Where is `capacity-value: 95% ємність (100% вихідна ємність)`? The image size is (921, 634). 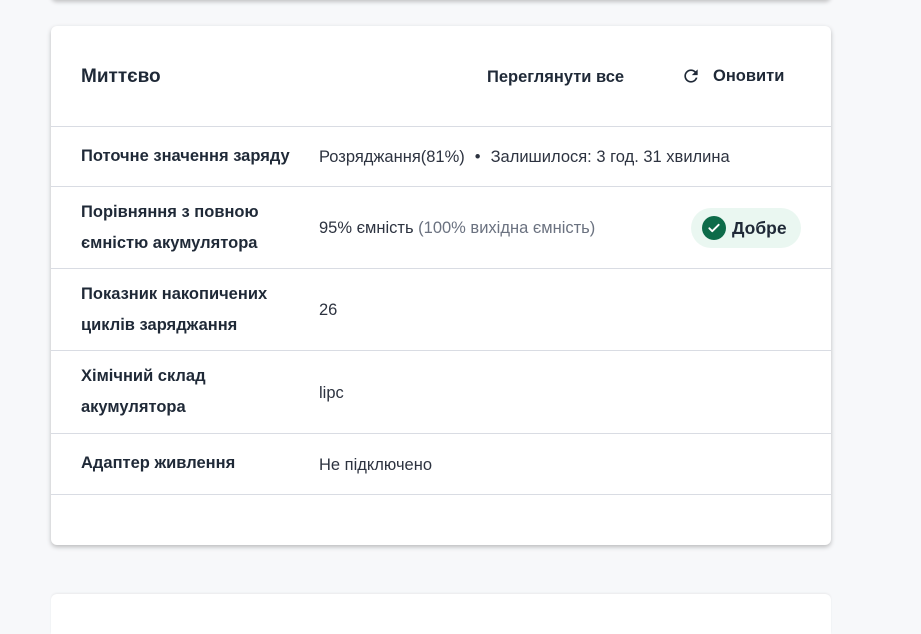 capacity-value: 95% ємність (100% вихідна ємність) is located at coordinates (457, 228).